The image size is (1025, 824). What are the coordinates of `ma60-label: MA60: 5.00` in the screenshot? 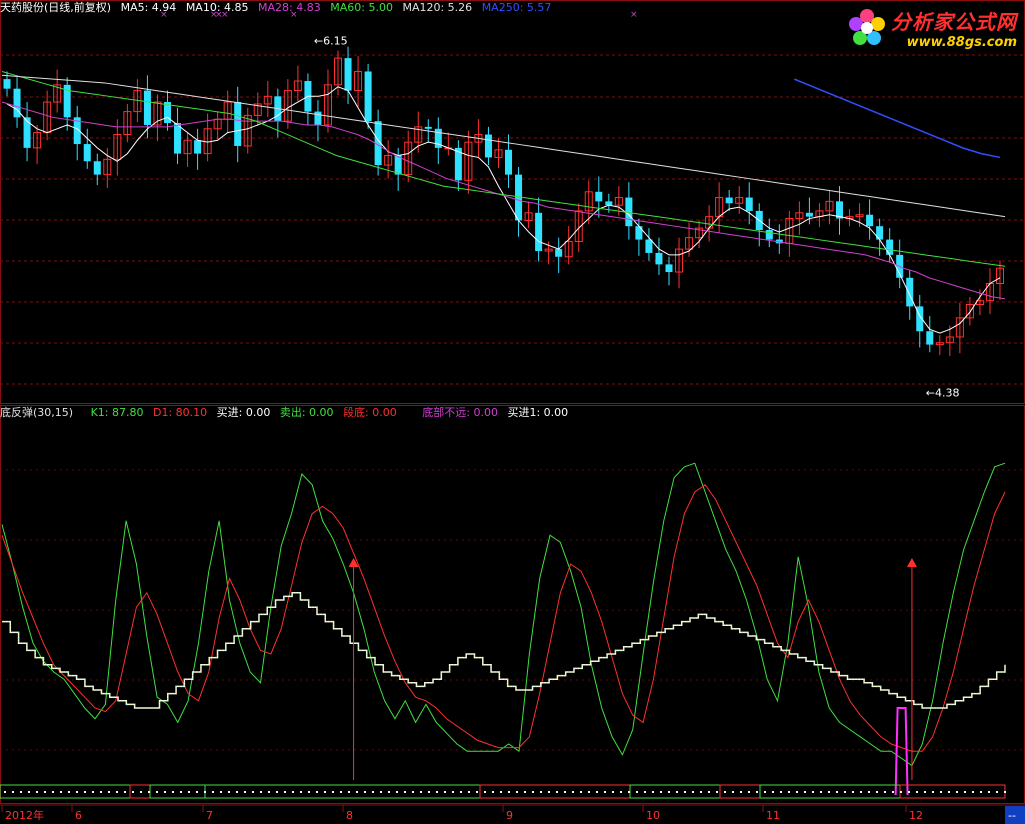 It's located at (361, 7).